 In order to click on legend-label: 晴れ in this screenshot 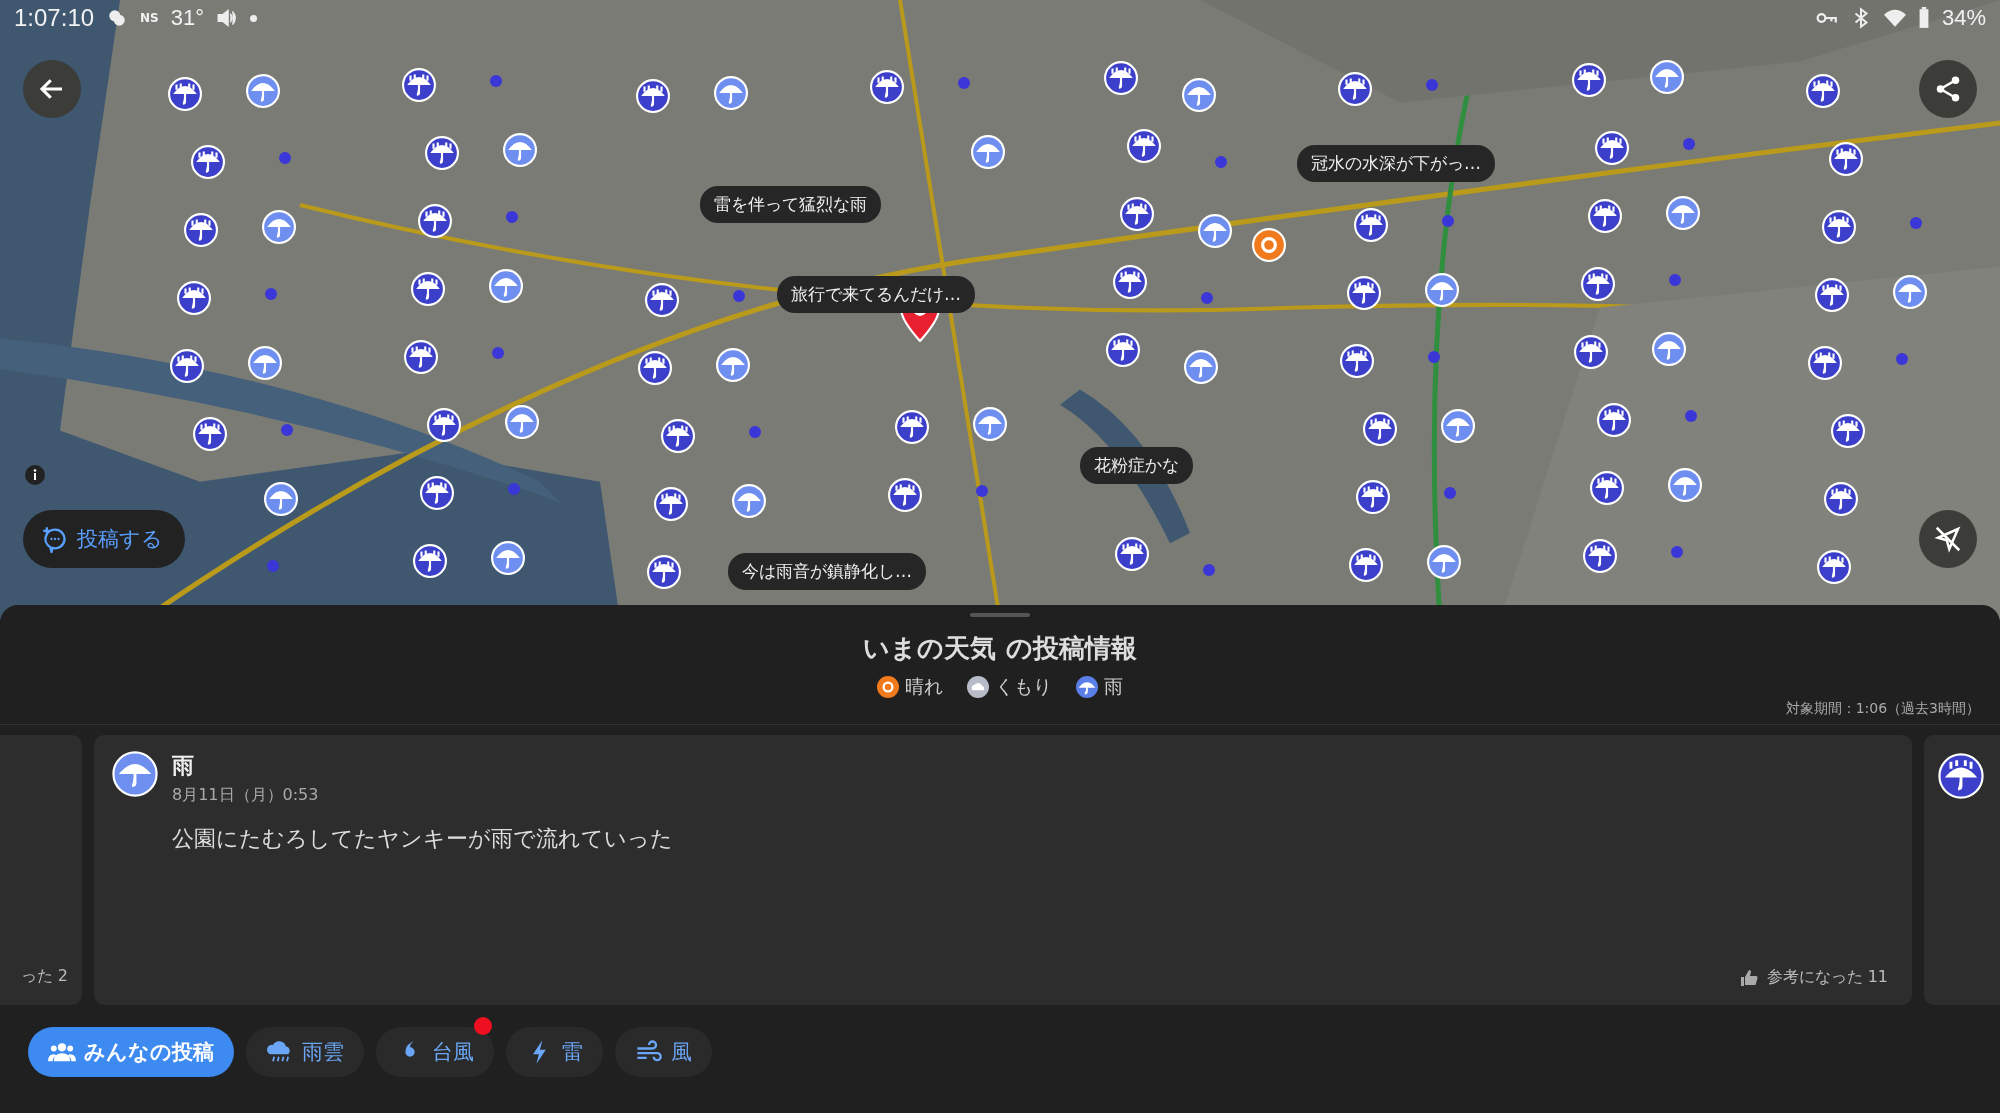, I will do `click(924, 686)`.